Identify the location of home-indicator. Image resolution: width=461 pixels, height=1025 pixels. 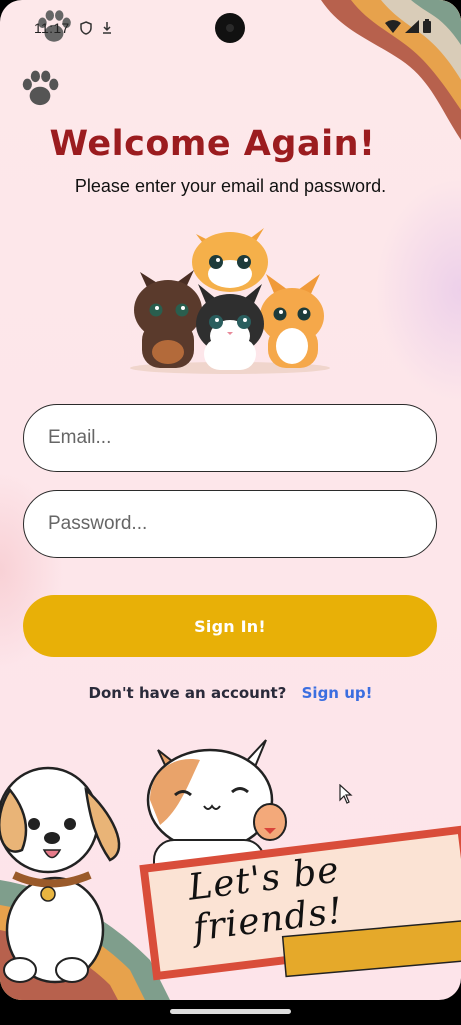
(230, 1011).